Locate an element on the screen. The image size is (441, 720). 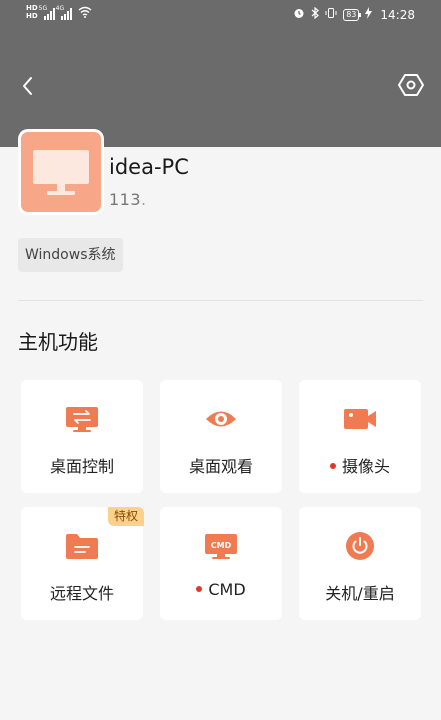
hd-label-2: HD is located at coordinates (32, 16).